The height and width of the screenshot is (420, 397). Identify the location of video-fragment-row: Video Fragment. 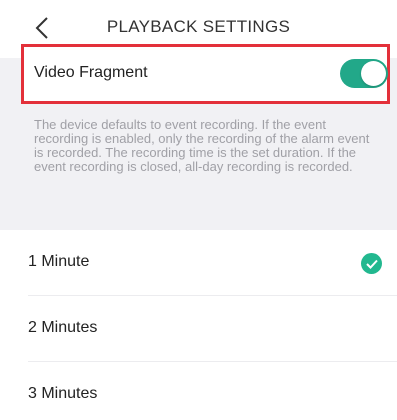
(205, 74).